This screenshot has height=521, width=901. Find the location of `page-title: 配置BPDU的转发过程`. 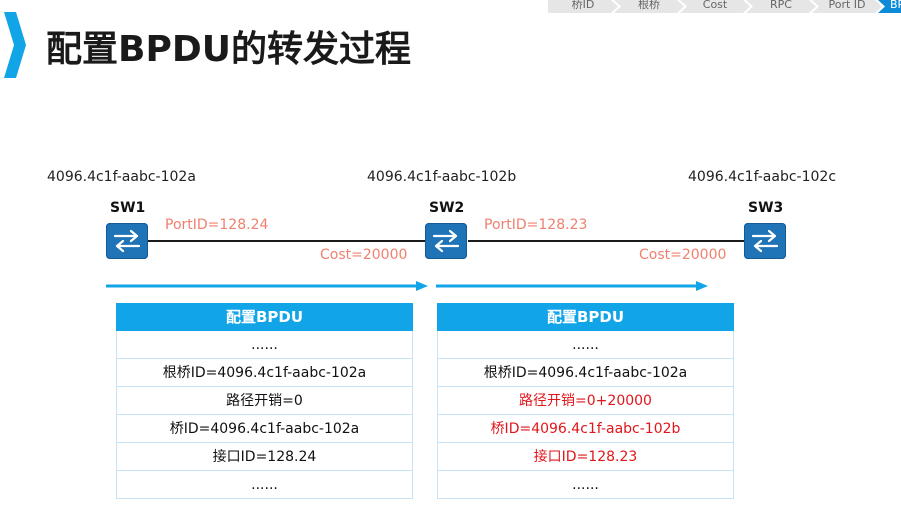

page-title: 配置BPDU的转发过程 is located at coordinates (228, 49).